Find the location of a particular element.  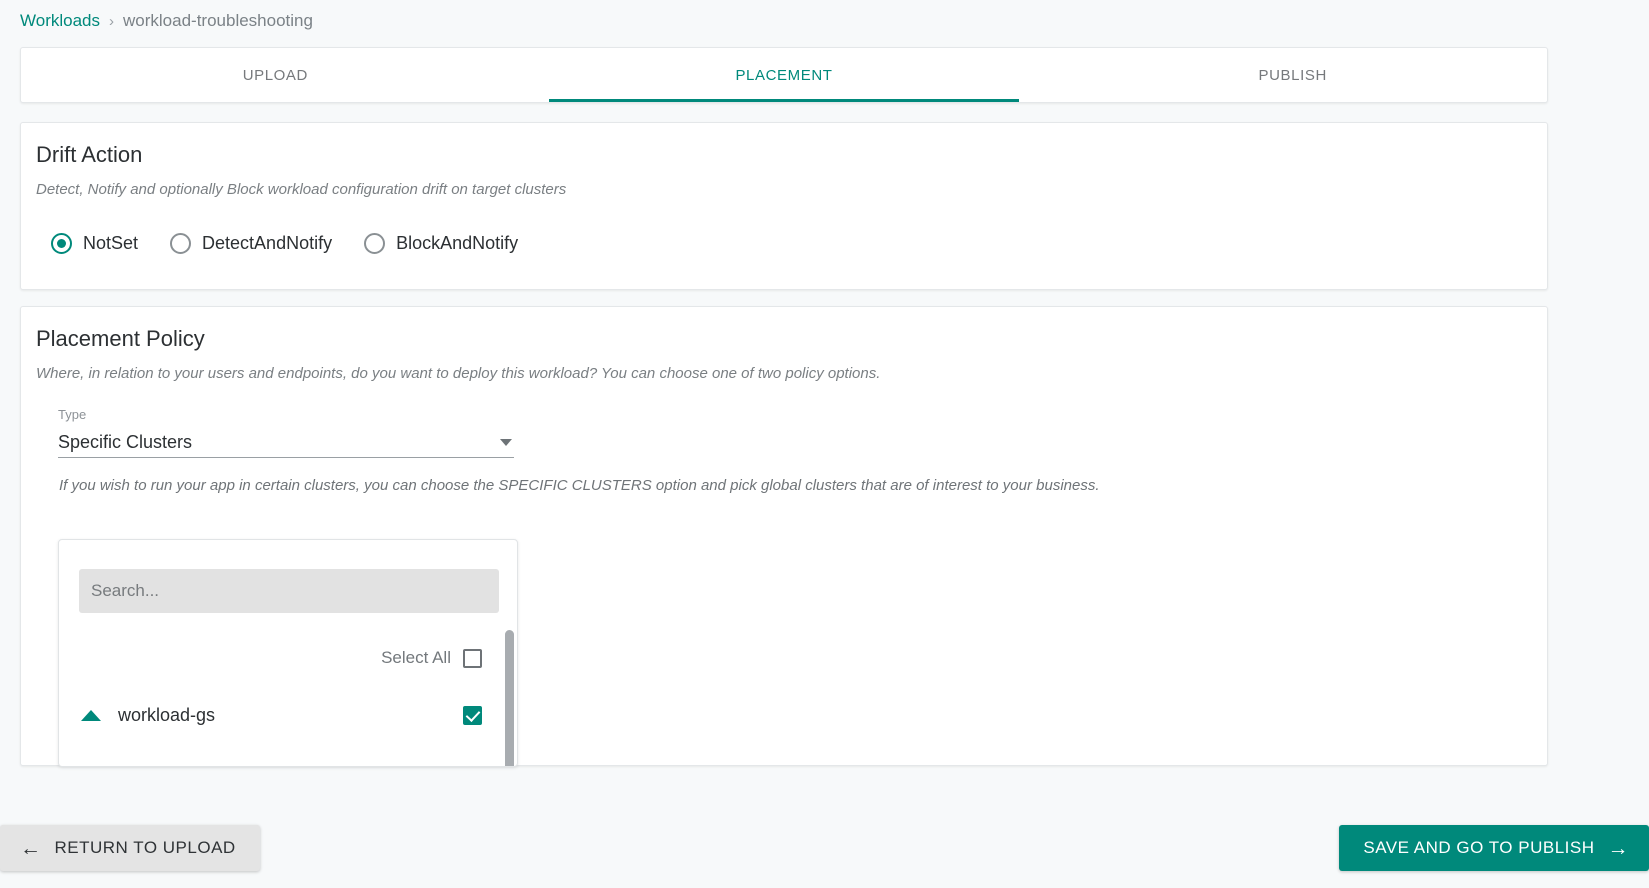

radio-option-notset: NotSet is located at coordinates (94, 243).